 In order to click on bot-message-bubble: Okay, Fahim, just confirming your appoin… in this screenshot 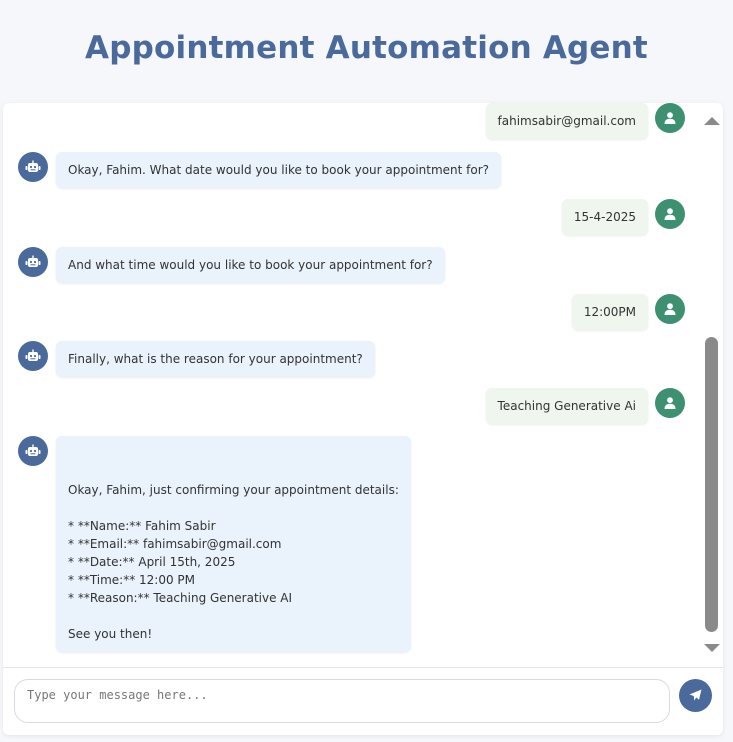, I will do `click(233, 544)`.